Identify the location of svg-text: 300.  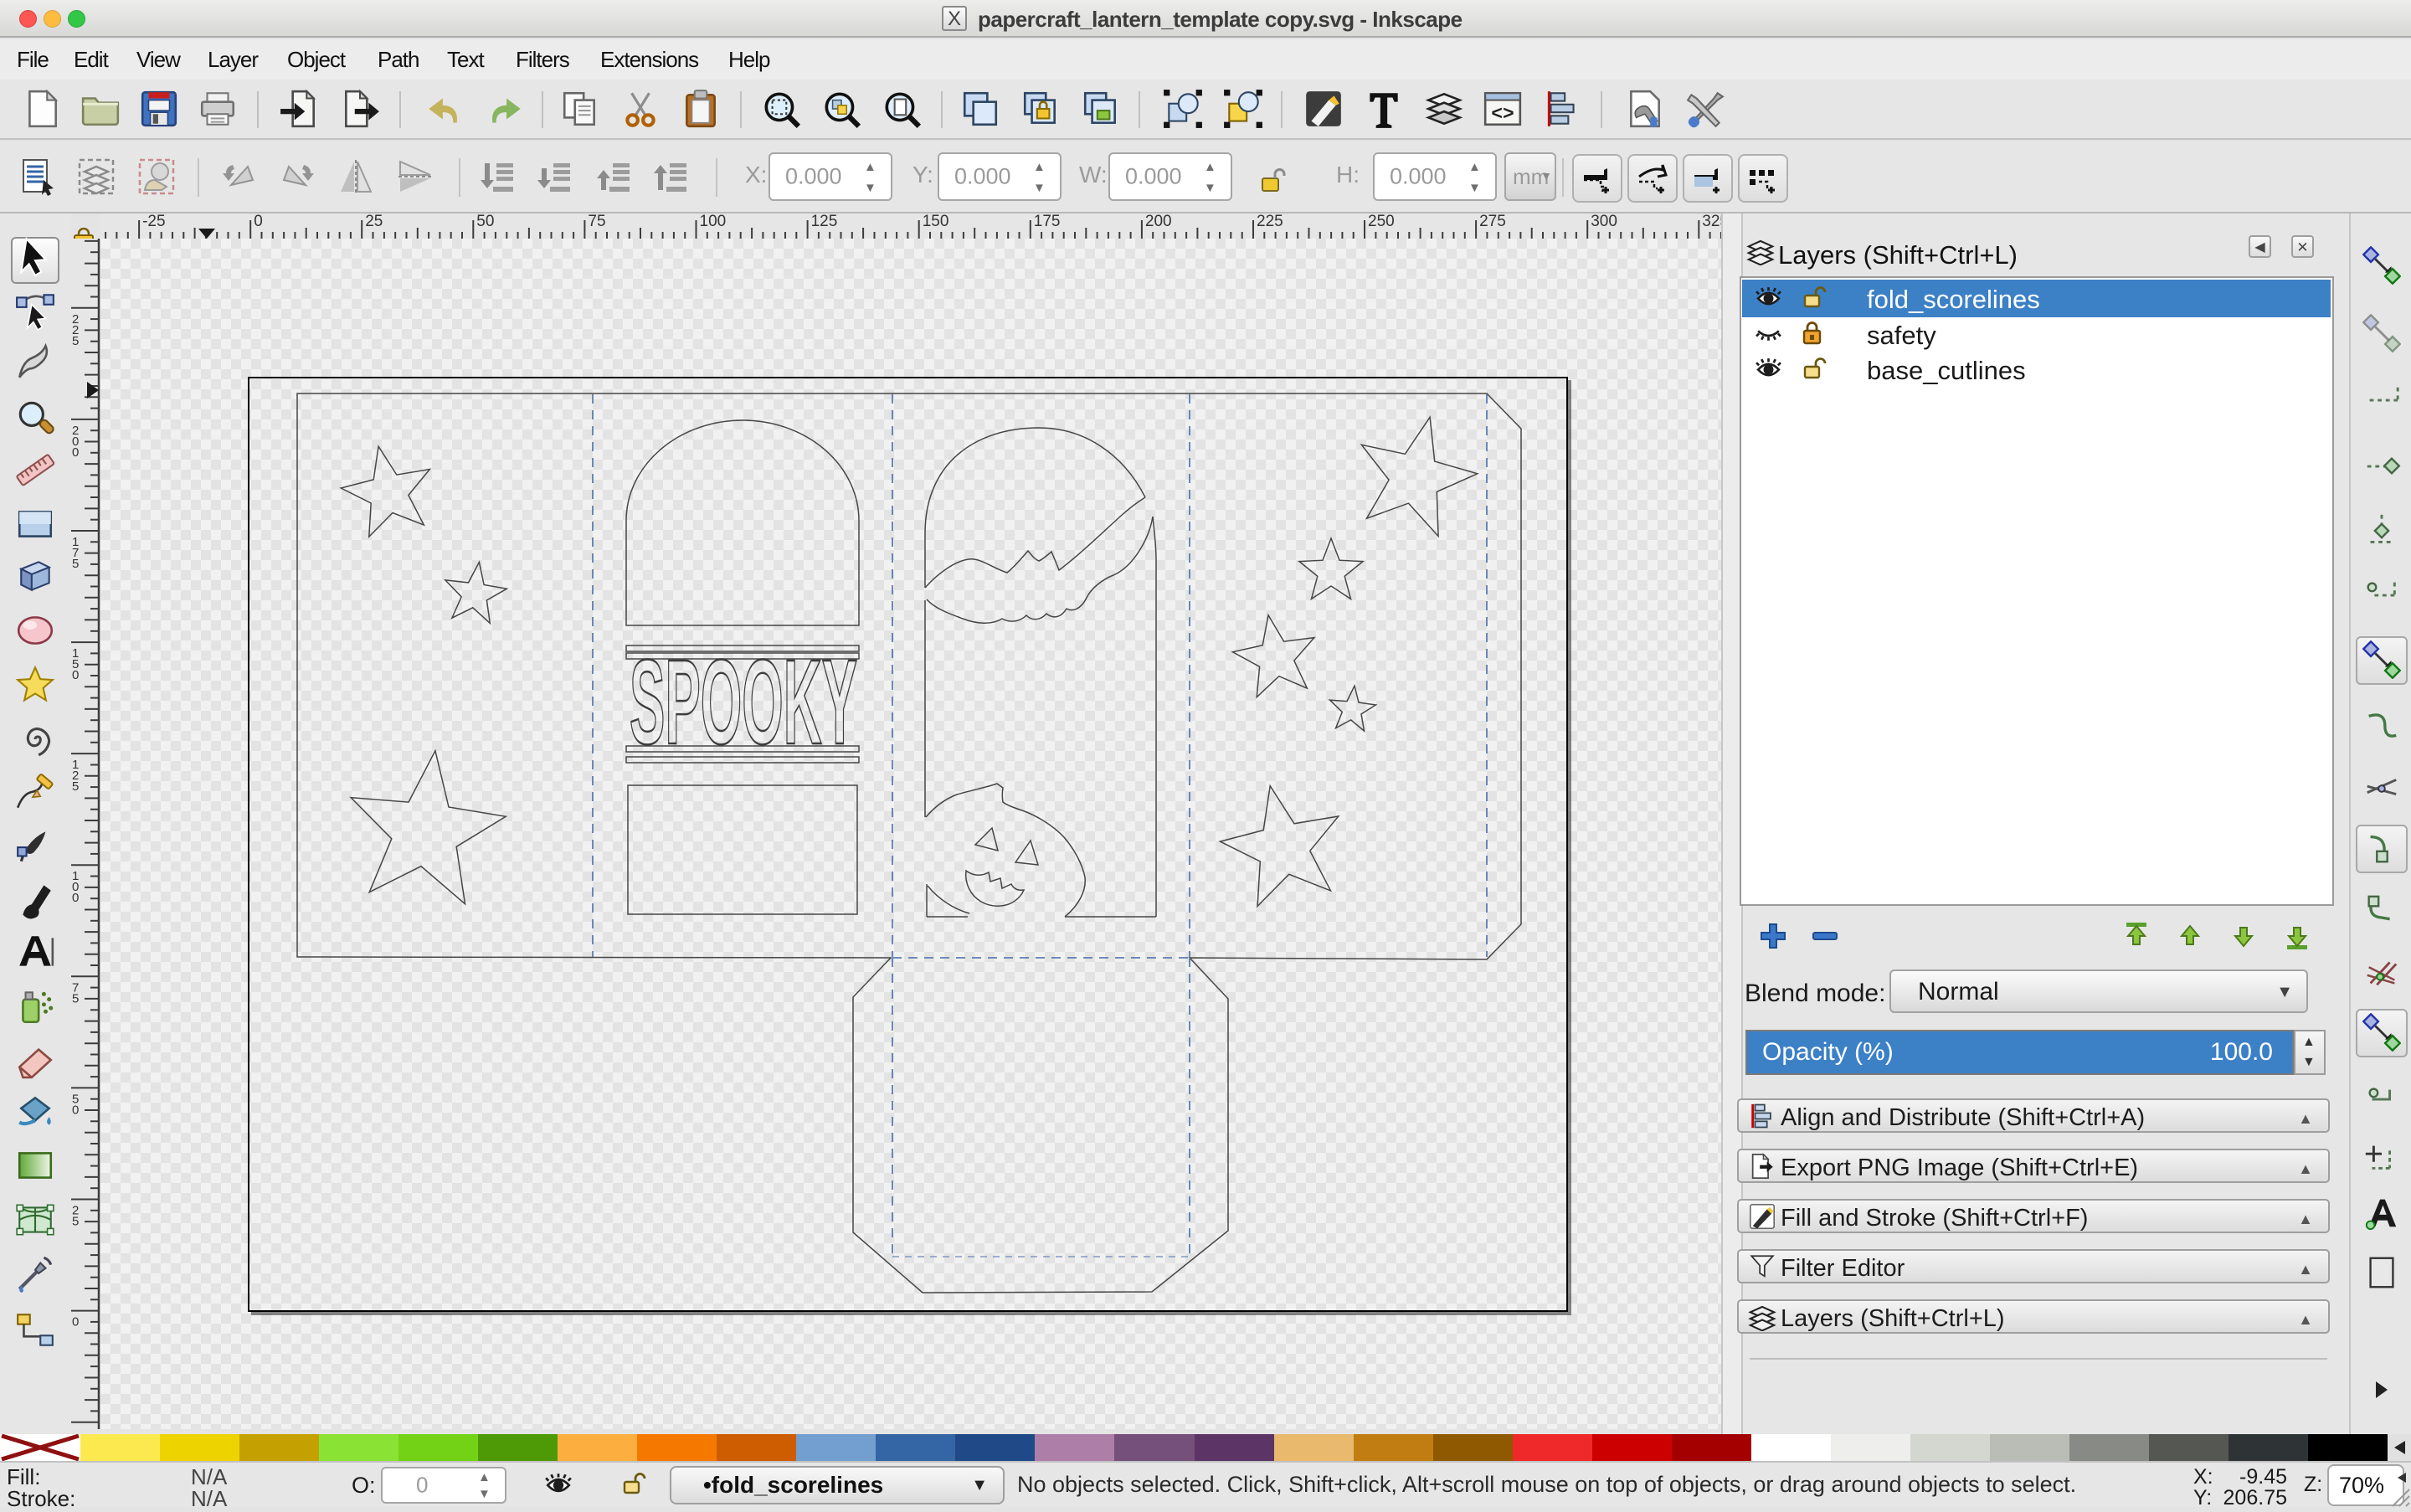
(1604, 222).